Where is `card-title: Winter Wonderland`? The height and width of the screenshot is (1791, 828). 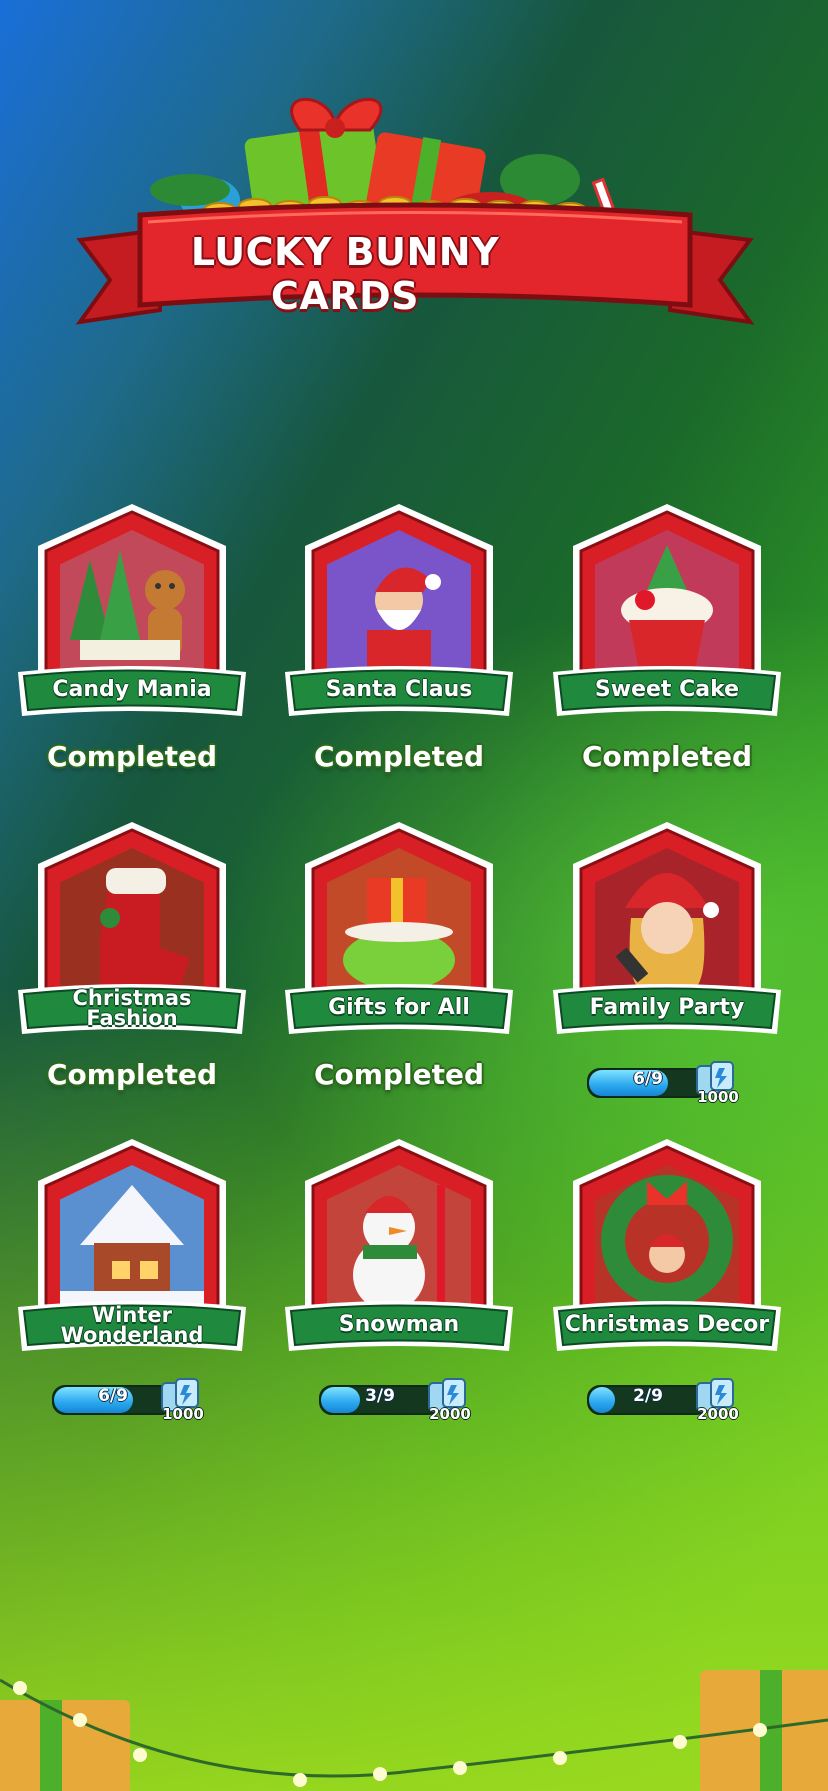
card-title: Winter Wonderland is located at coordinates (132, 1325).